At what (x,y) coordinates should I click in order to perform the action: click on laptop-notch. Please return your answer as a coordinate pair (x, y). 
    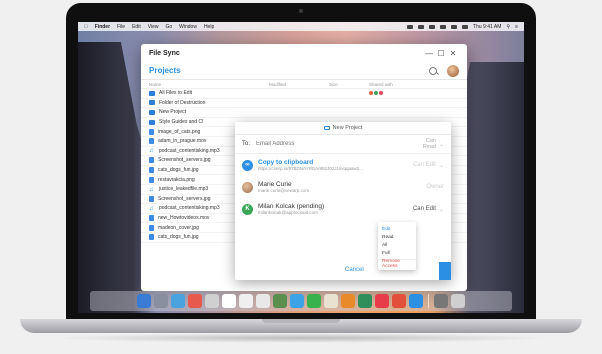
    Looking at the image, I should click on (301, 321).